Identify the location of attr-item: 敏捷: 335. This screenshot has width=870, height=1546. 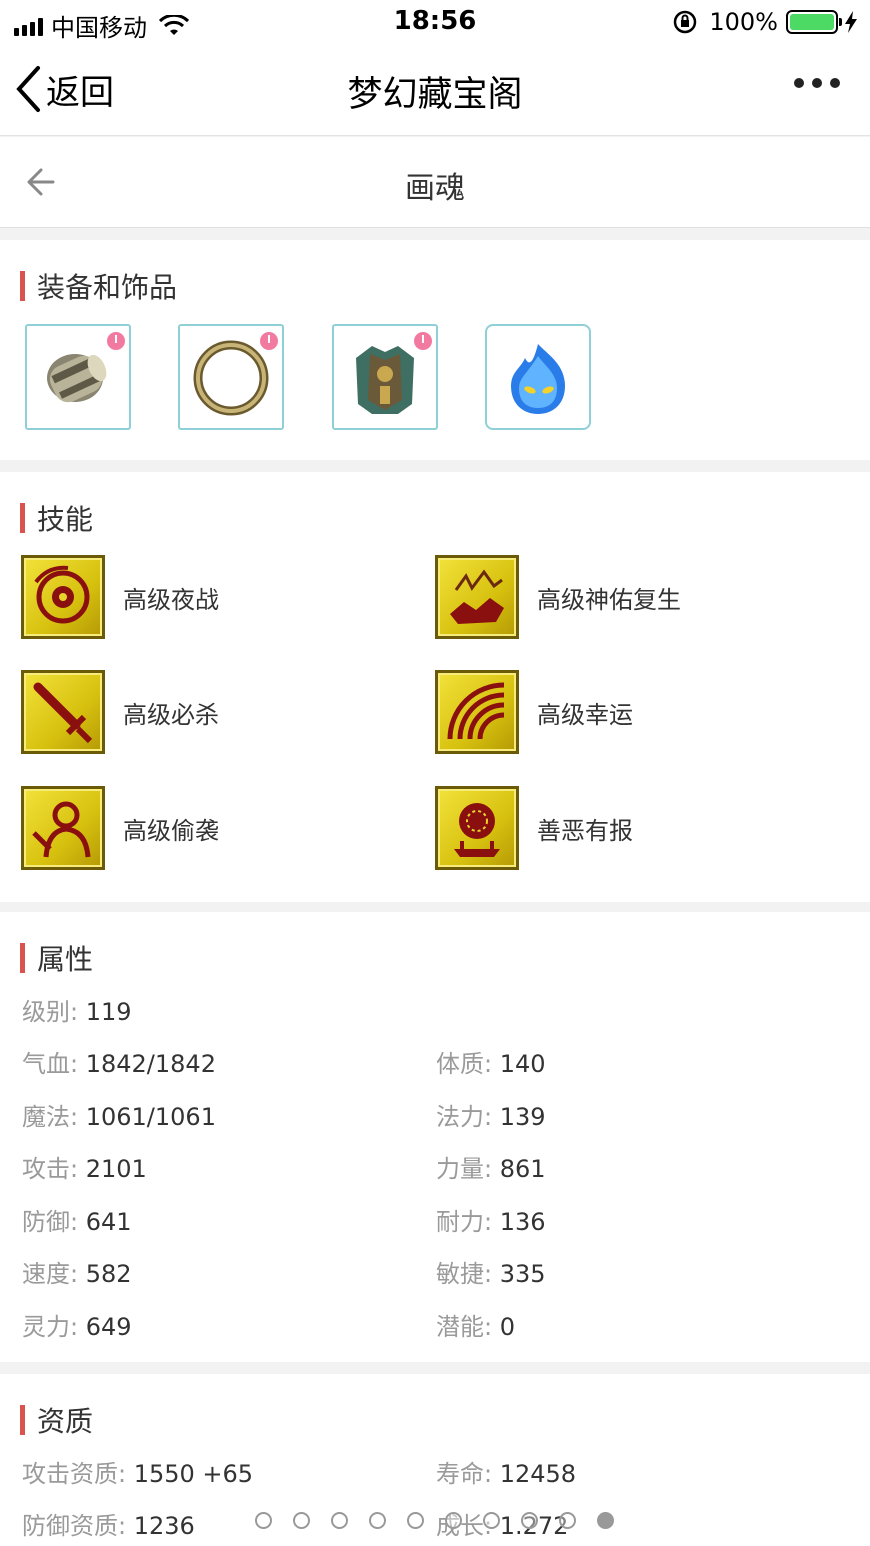
(491, 1274).